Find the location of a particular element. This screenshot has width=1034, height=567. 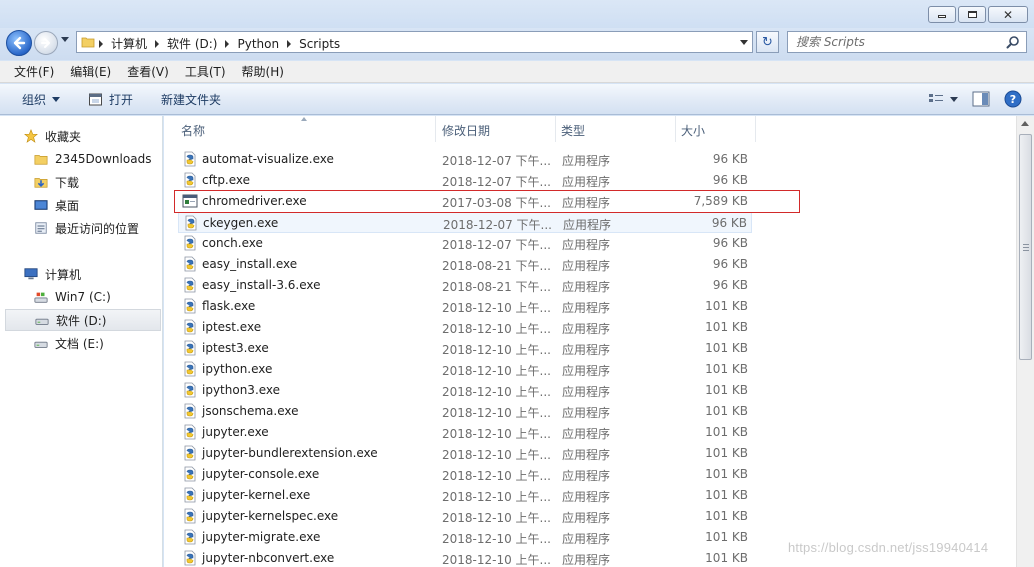

vertical-scrollbar is located at coordinates (1025, 341).